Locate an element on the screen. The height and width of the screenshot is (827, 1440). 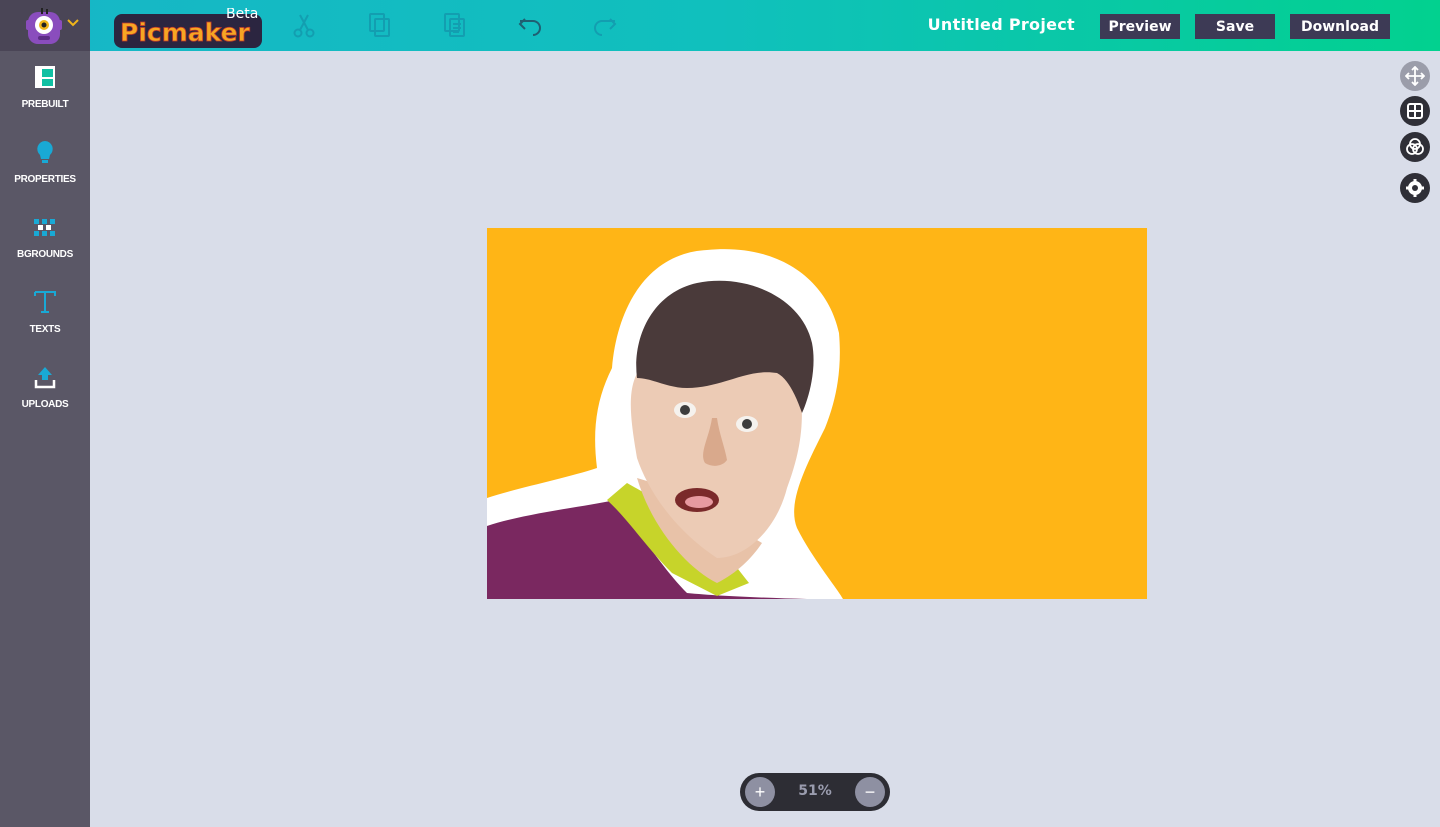
settings-icon is located at coordinates (1415, 188).